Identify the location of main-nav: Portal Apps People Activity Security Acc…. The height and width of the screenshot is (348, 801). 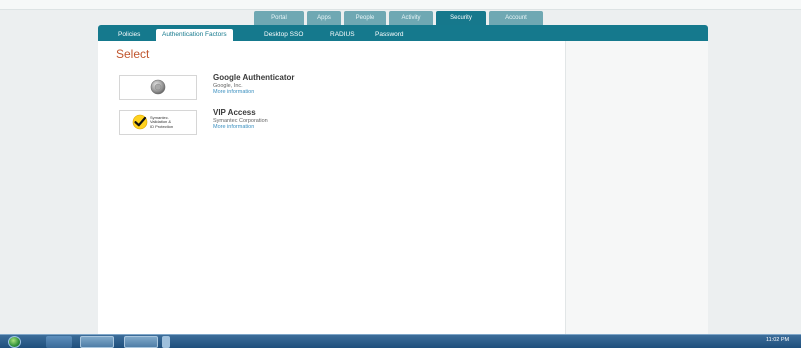
(398, 18).